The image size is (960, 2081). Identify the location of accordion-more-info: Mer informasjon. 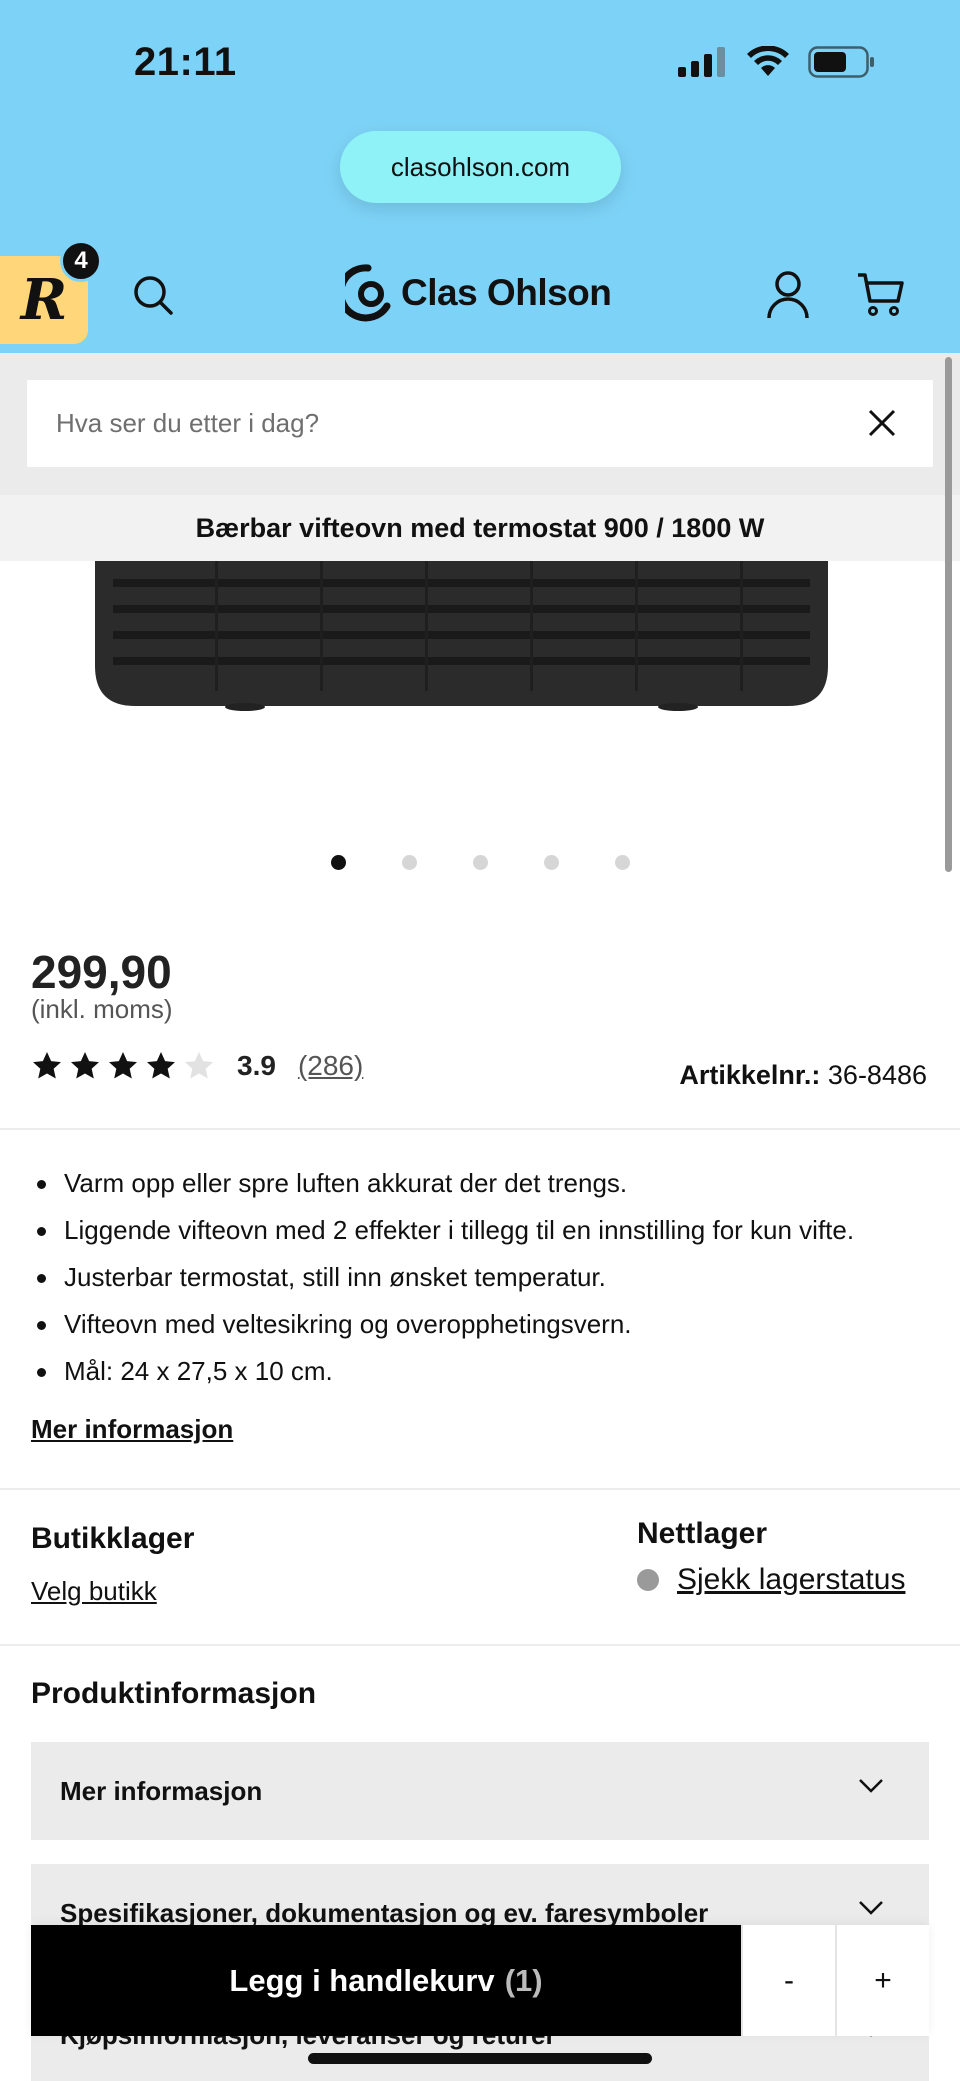
(480, 1791).